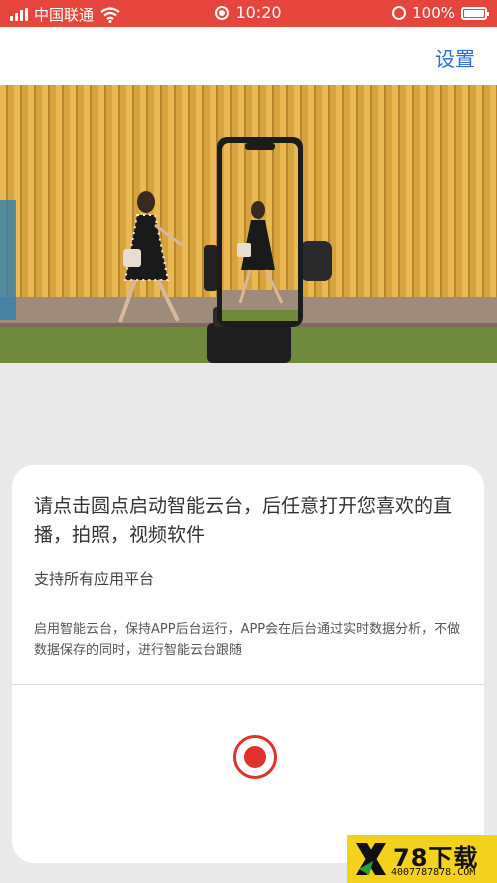 The height and width of the screenshot is (883, 497). I want to click on status-right: 100%, so click(440, 13).